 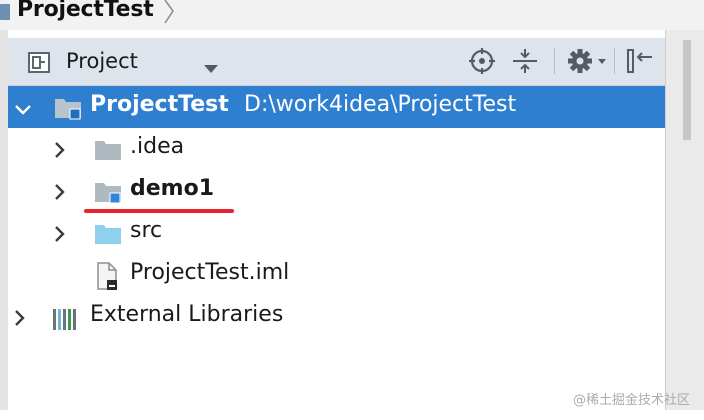 I want to click on caret-down-icon, so click(x=211, y=67).